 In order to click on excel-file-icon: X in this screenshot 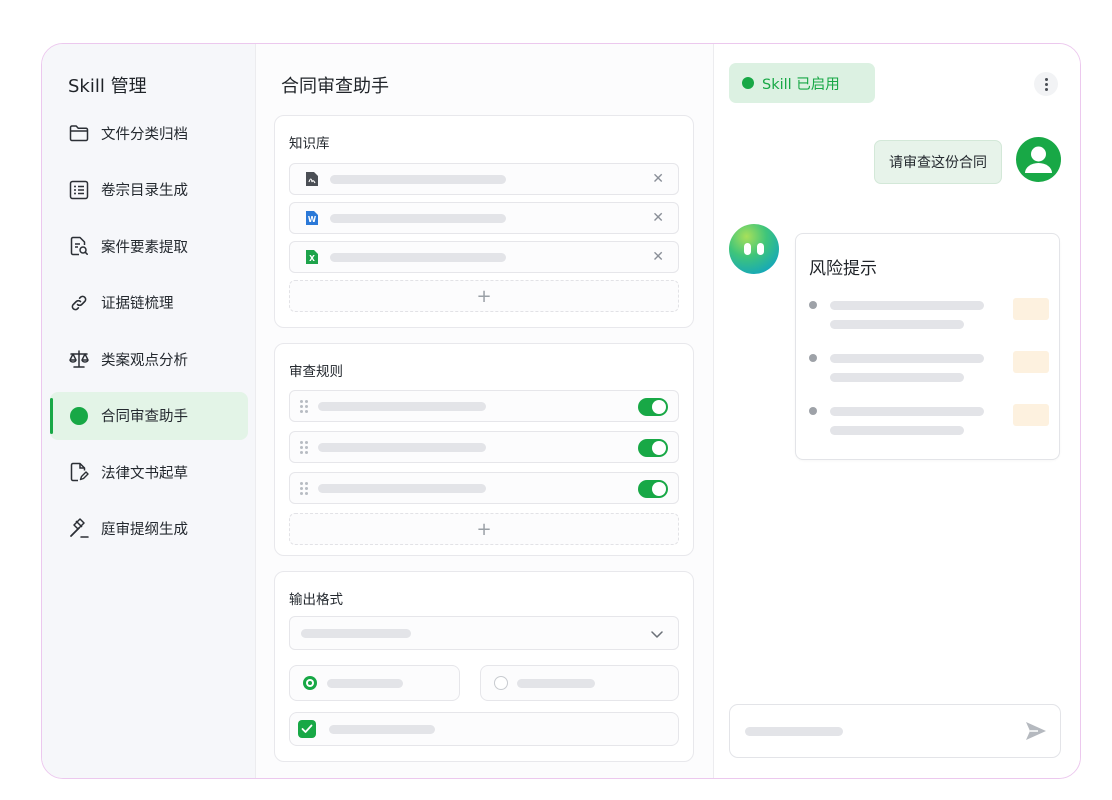, I will do `click(312, 257)`.